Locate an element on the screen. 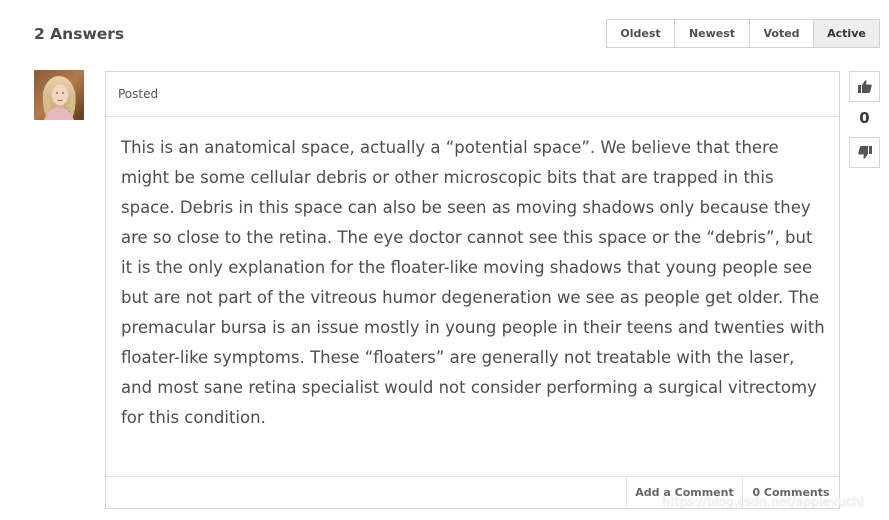 This screenshot has height=520, width=889. user-avatar is located at coordinates (59, 95).